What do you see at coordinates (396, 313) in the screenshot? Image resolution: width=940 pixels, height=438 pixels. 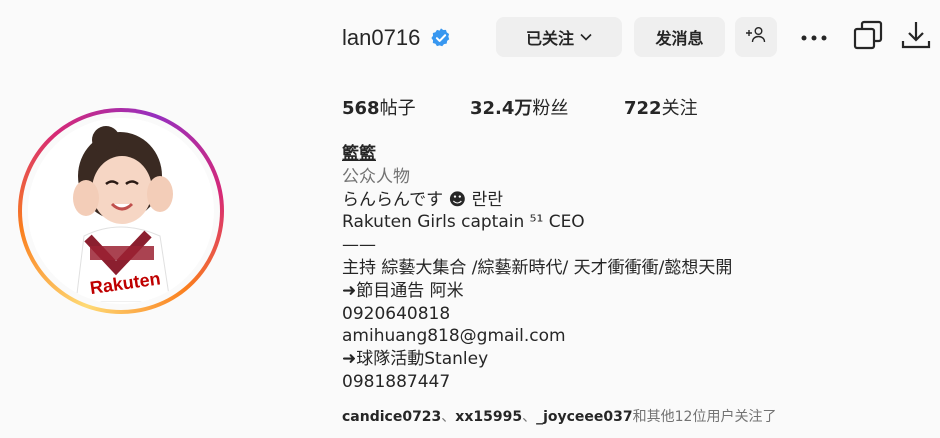 I see `bio-phone: 0920640818` at bounding box center [396, 313].